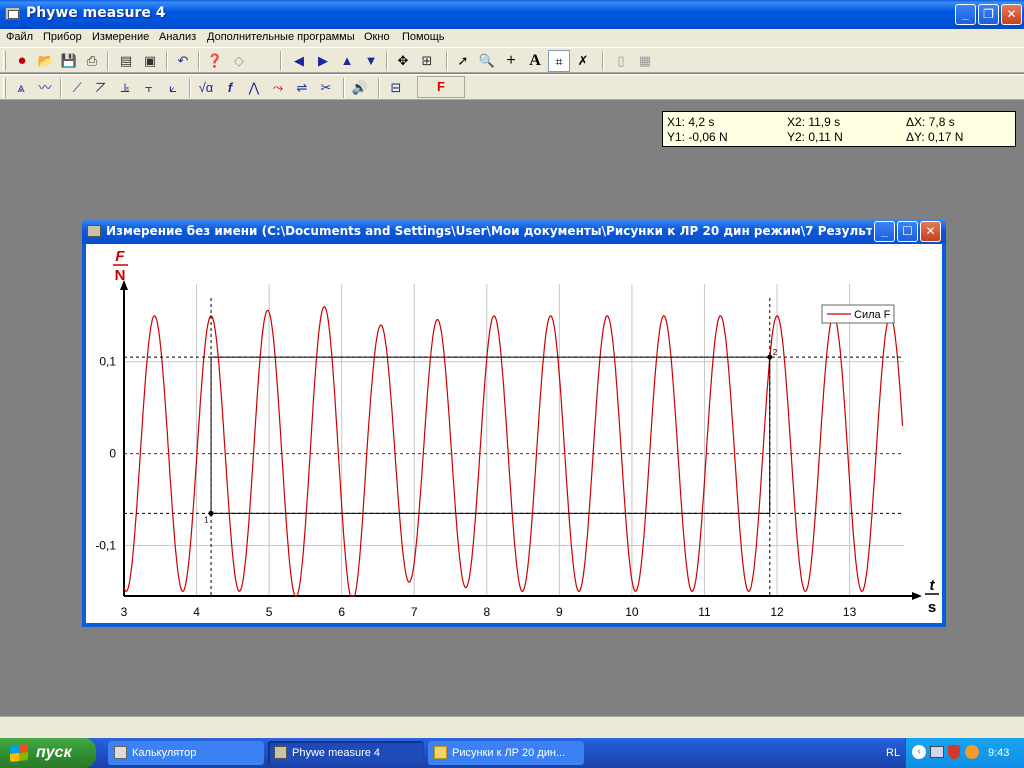 The width and height of the screenshot is (1024, 768). Describe the element at coordinates (19, 37) in the screenshot. I see `menu-file: Файл` at that location.